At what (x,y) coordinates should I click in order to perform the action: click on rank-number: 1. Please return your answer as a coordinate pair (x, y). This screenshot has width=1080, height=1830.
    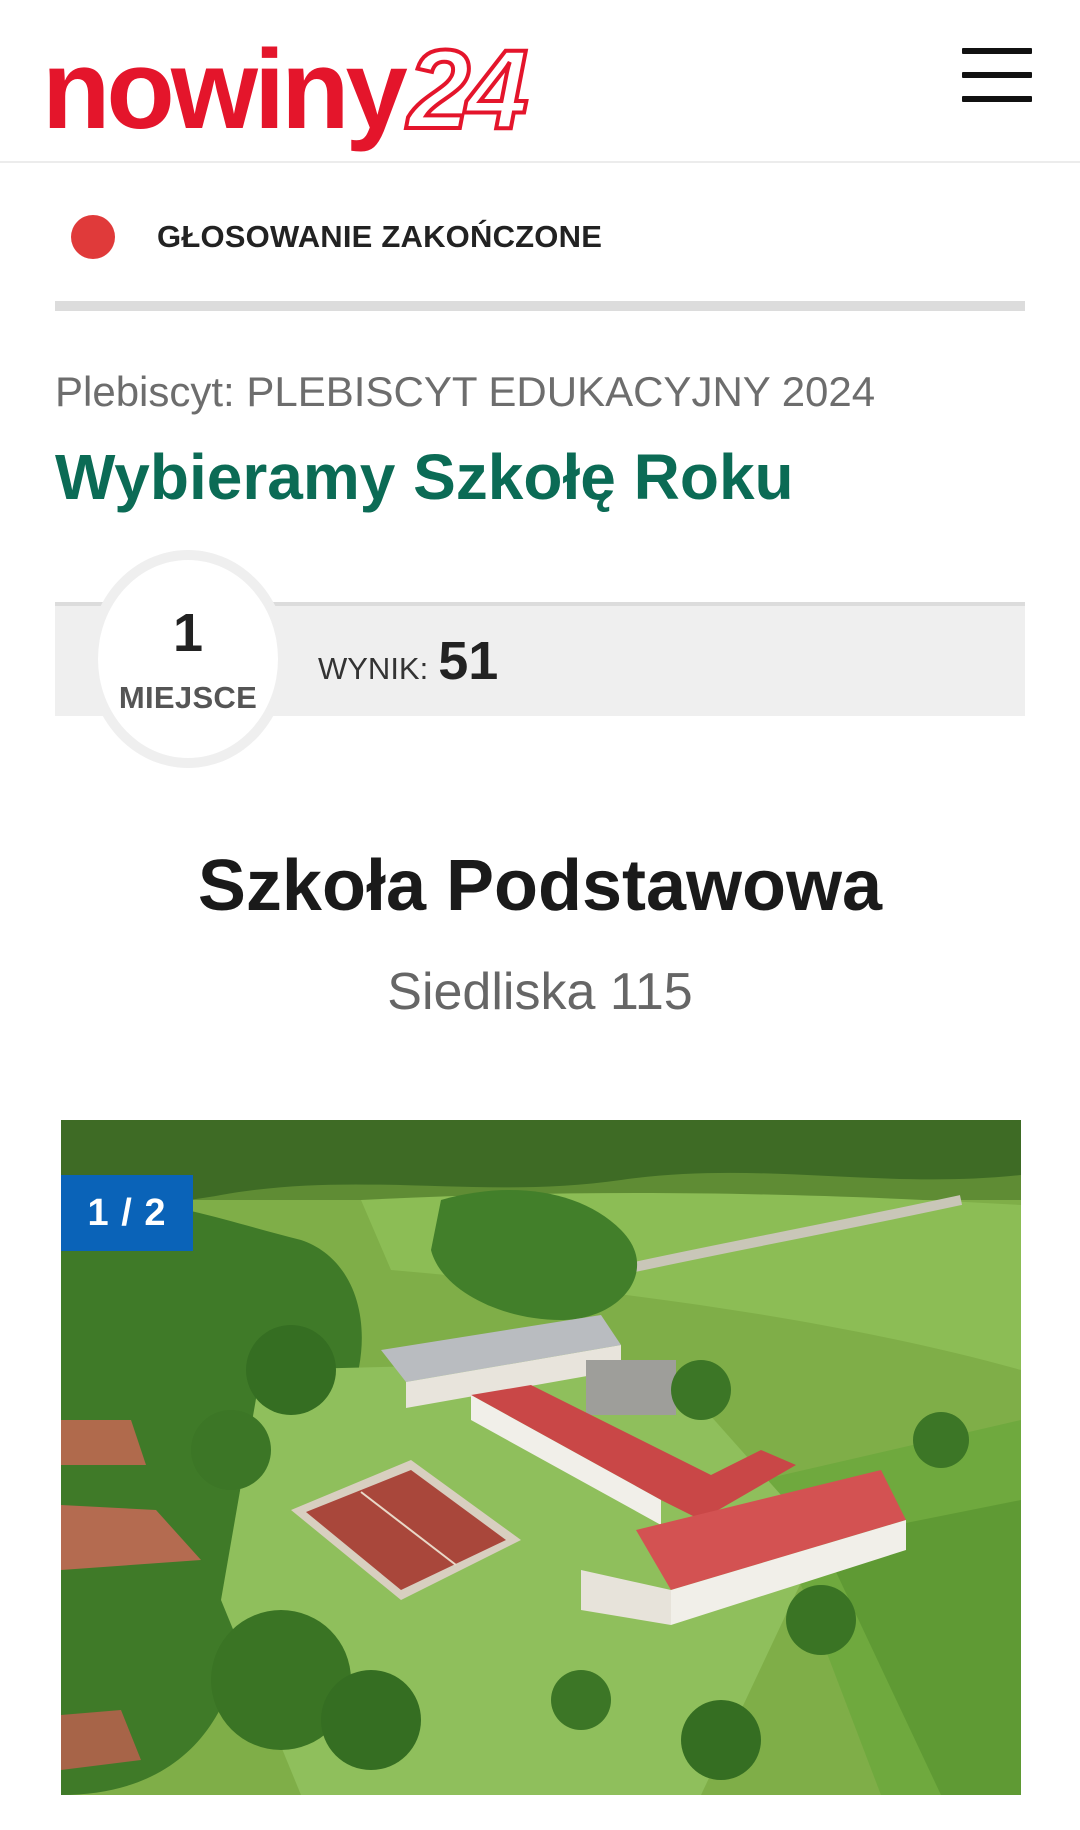
    Looking at the image, I should click on (188, 633).